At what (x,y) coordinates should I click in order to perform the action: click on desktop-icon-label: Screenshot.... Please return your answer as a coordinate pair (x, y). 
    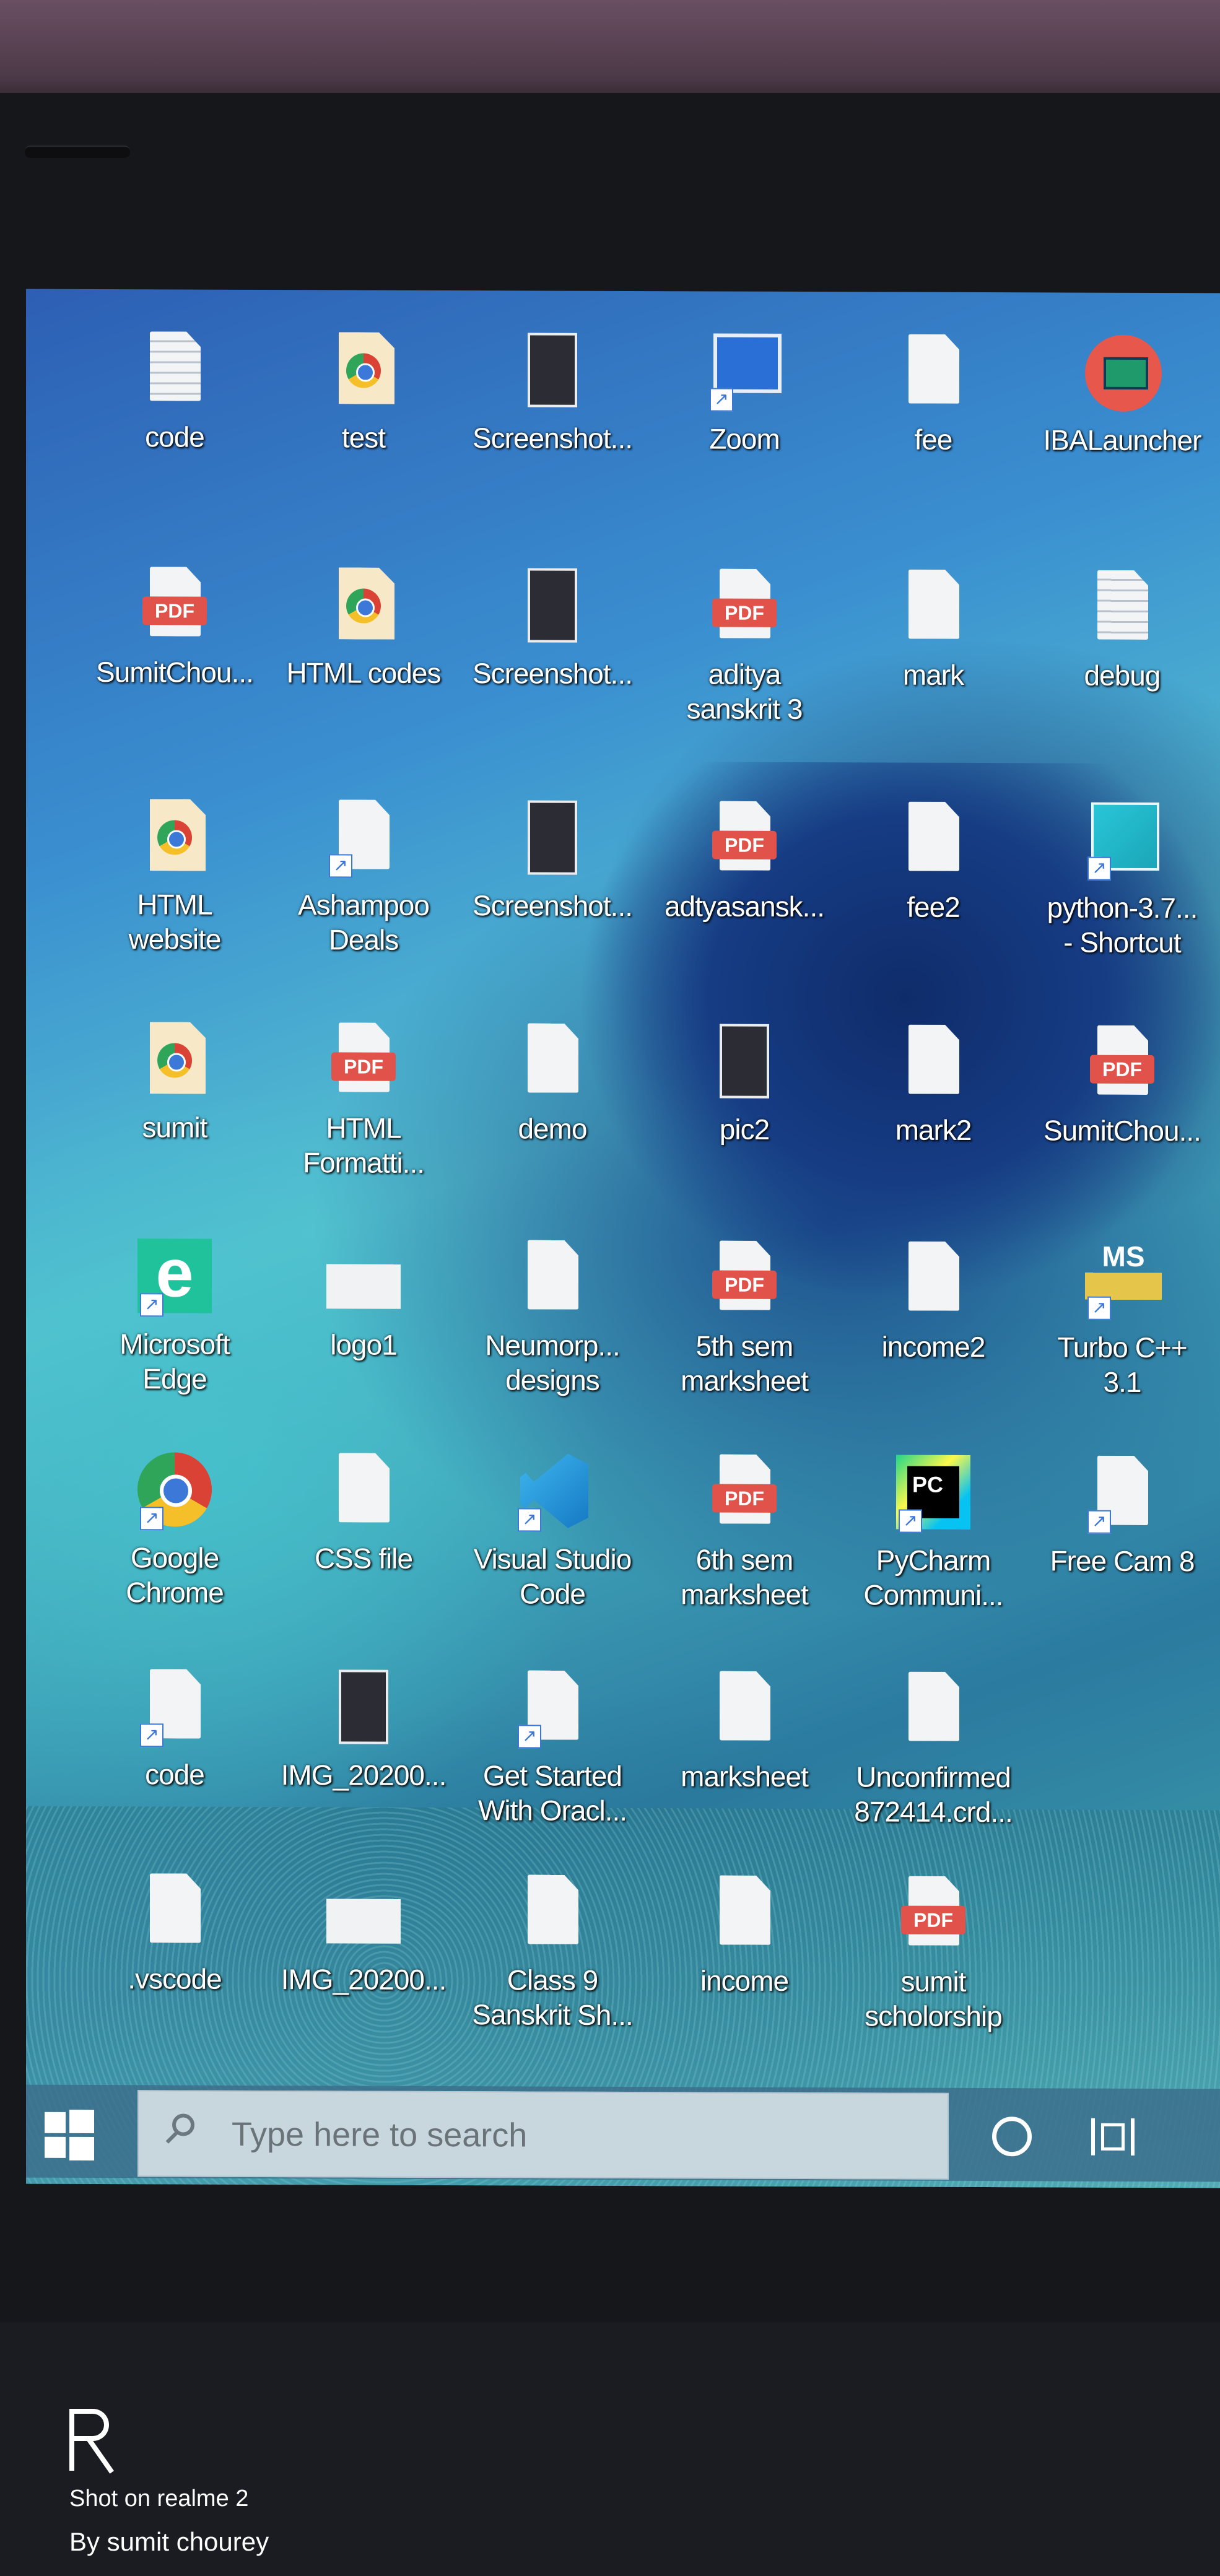
    Looking at the image, I should click on (552, 673).